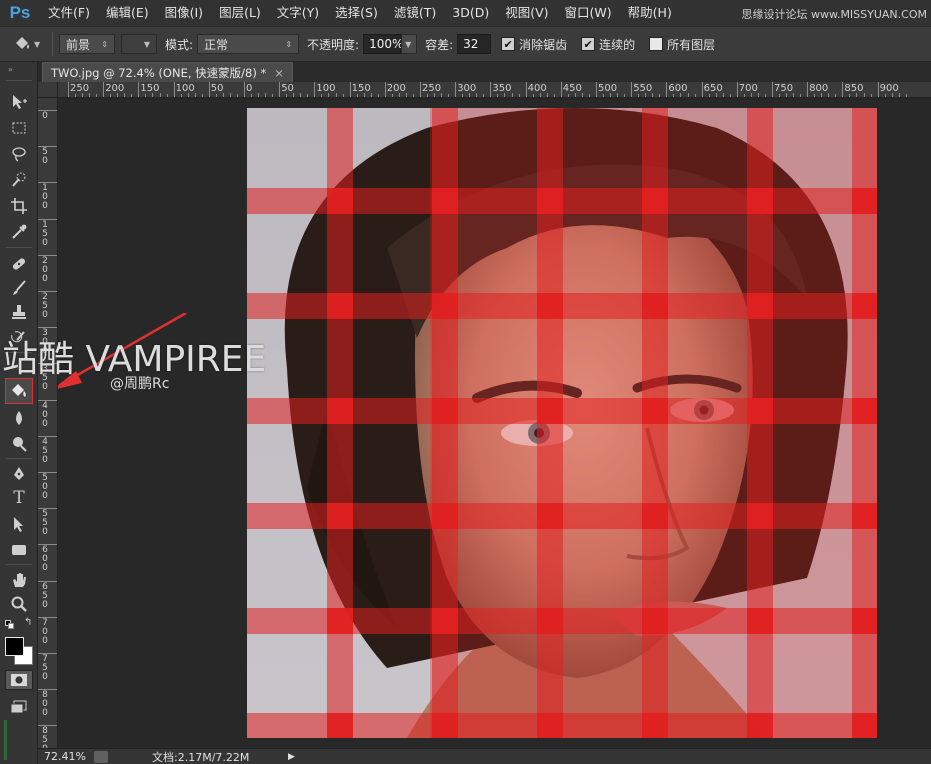 This screenshot has height=764, width=931. Describe the element at coordinates (19, 680) in the screenshot. I see `quick-mask-button` at that location.